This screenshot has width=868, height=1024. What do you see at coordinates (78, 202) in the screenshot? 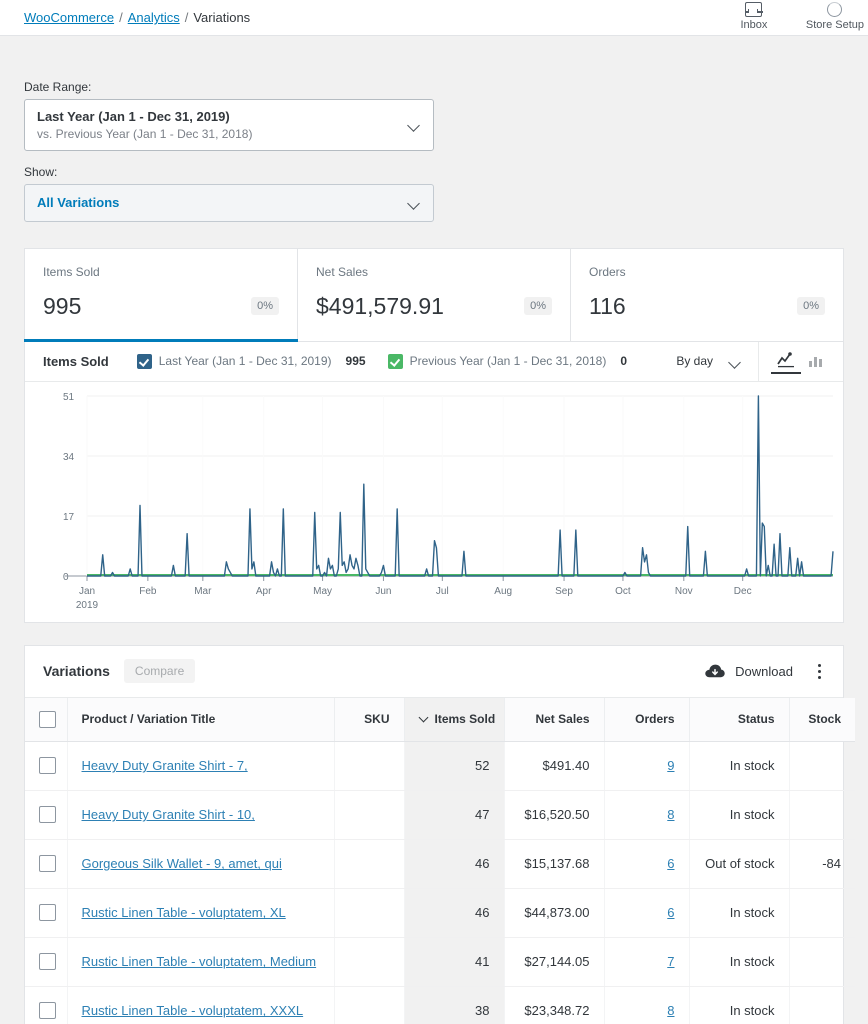
I see `show-selected-value: All Variations` at bounding box center [78, 202].